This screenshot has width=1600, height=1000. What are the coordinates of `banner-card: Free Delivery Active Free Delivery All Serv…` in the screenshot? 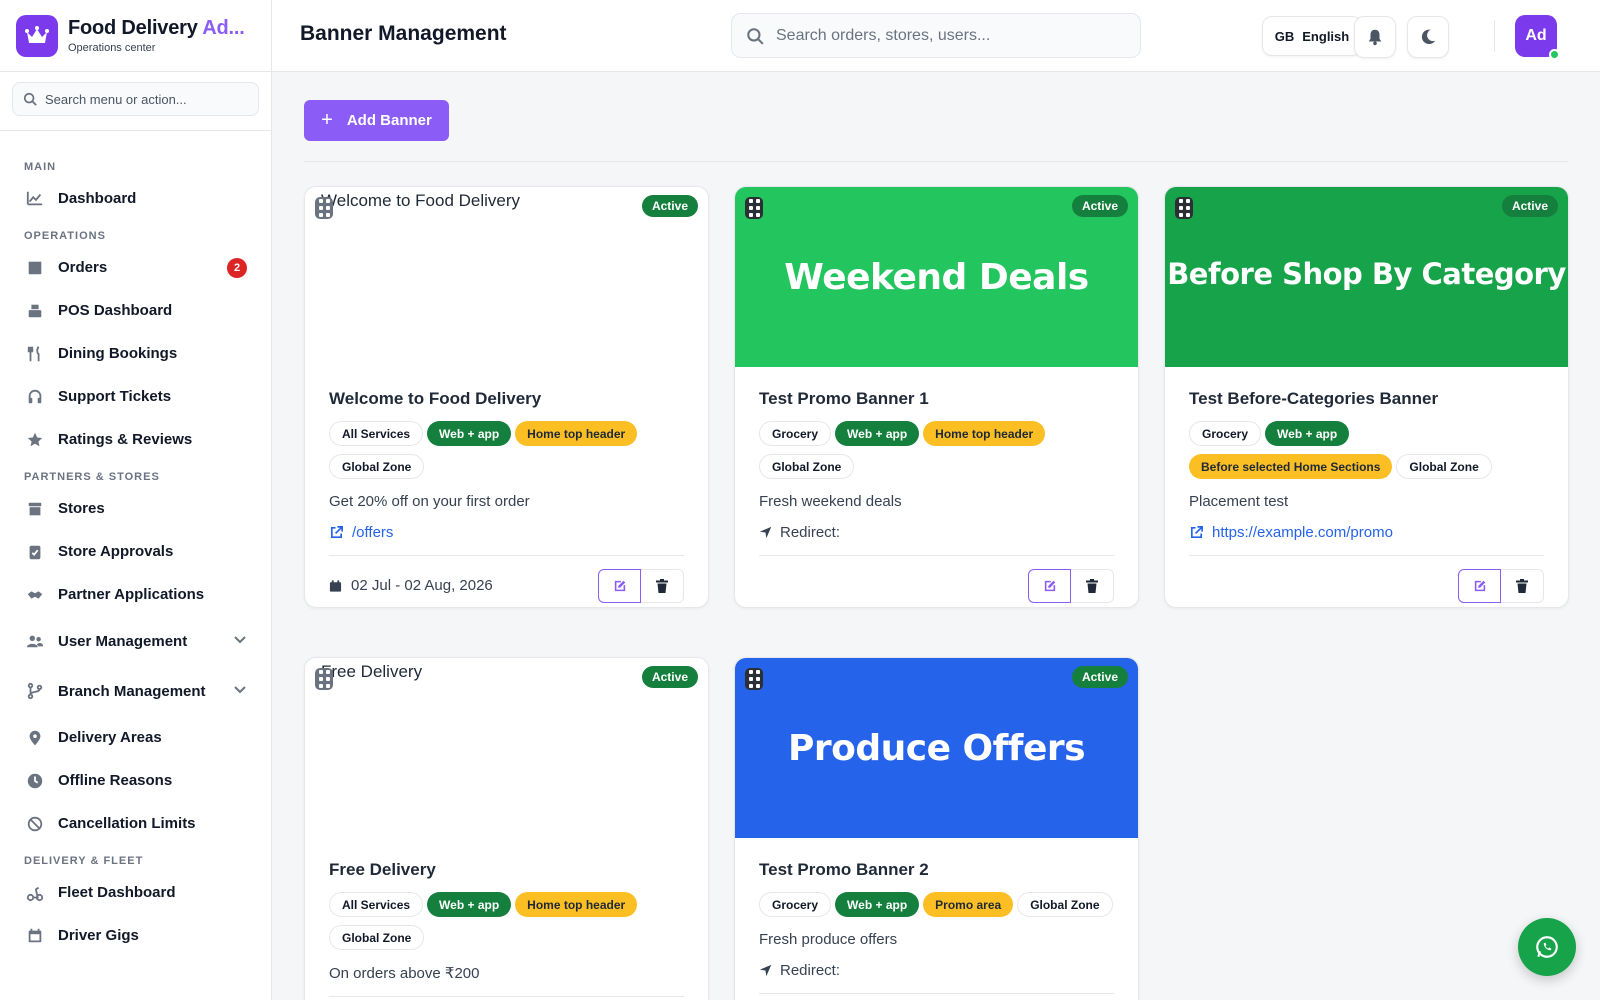 It's located at (506, 828).